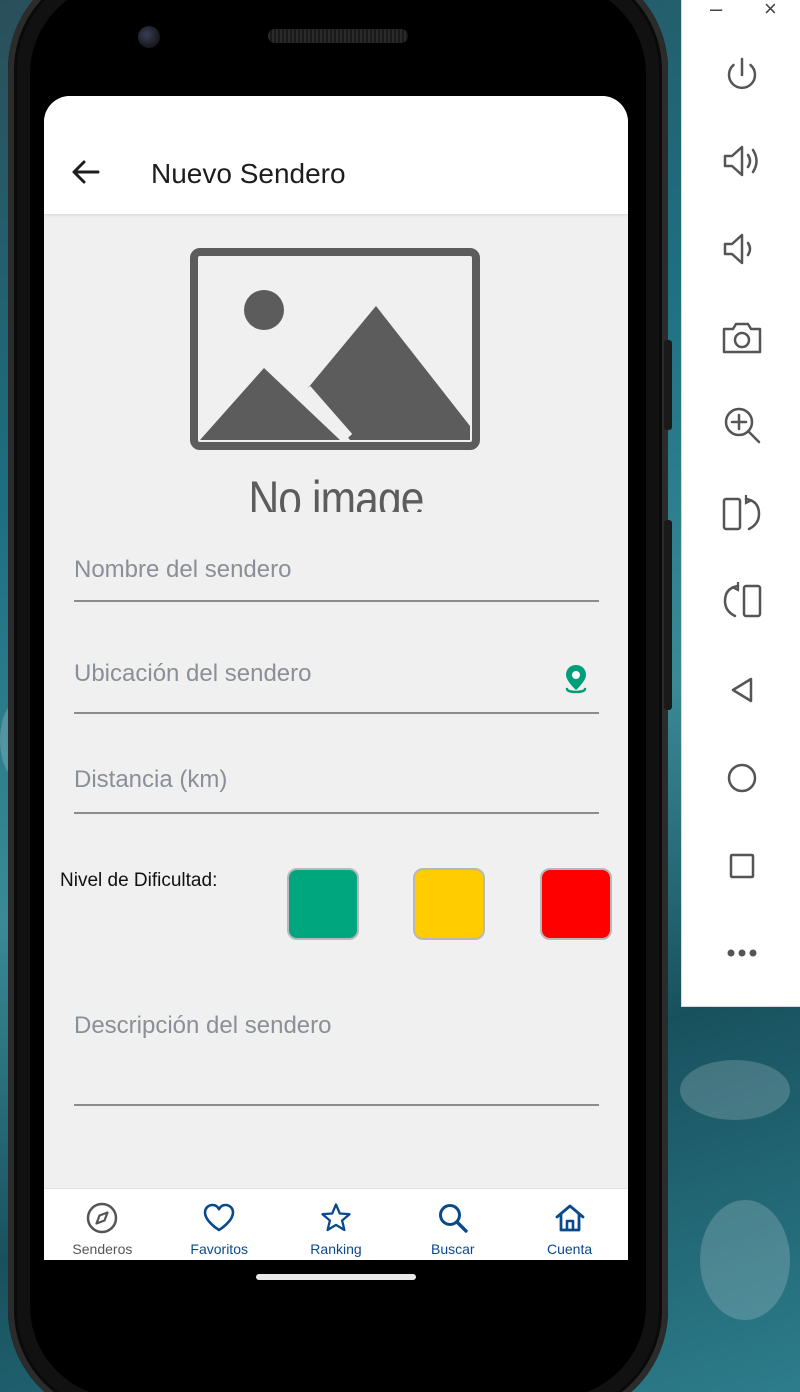 The image size is (800, 1392). I want to click on nav-item-cuenta: Cuenta, so click(569, 1224).